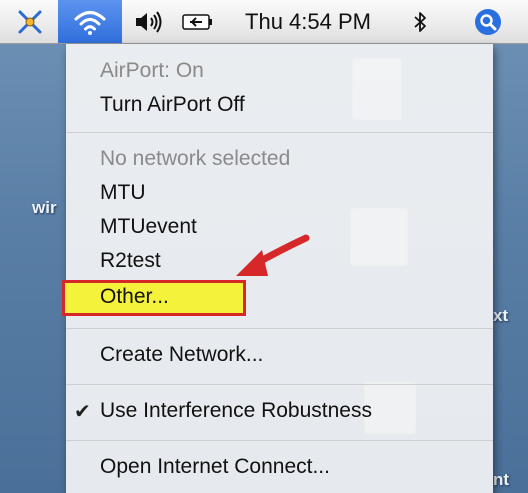  I want to click on desktop-item-label: wir, so click(44, 207).